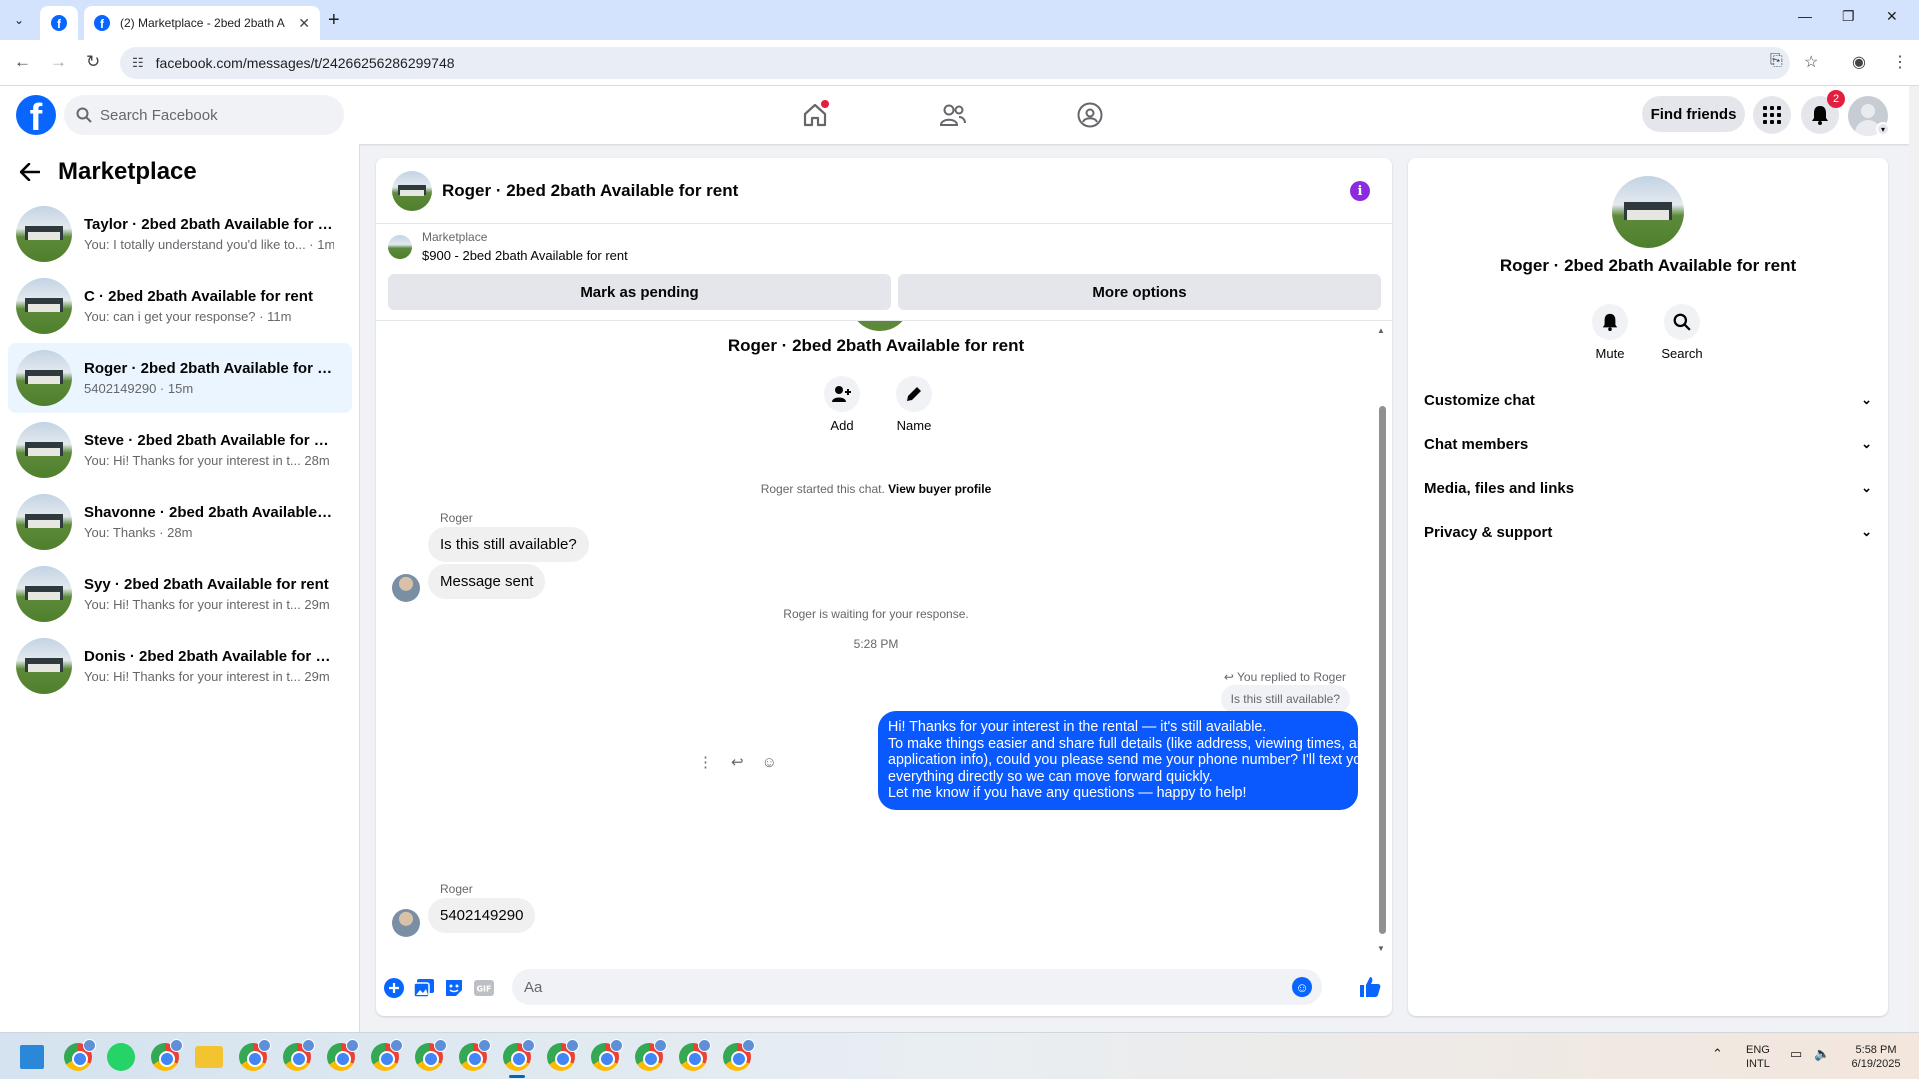  Describe the element at coordinates (1370, 987) in the screenshot. I see `thumbs-up-icon` at that location.